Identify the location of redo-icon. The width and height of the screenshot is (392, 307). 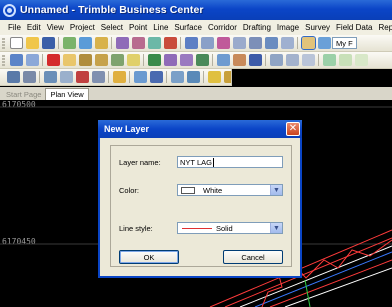
(32, 60).